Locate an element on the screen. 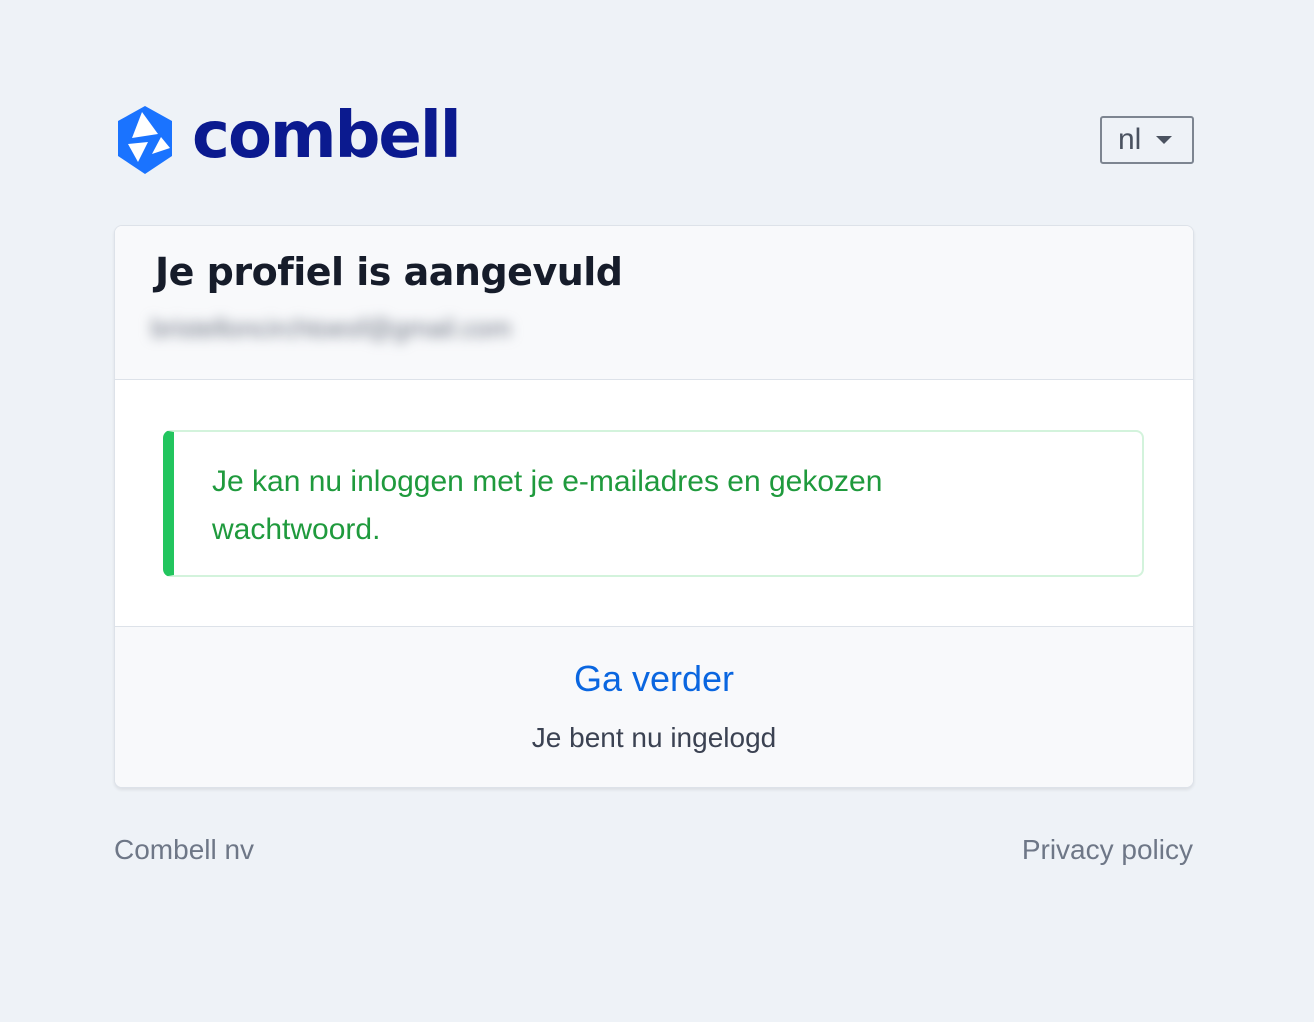  language-select: nl is located at coordinates (1147, 140).